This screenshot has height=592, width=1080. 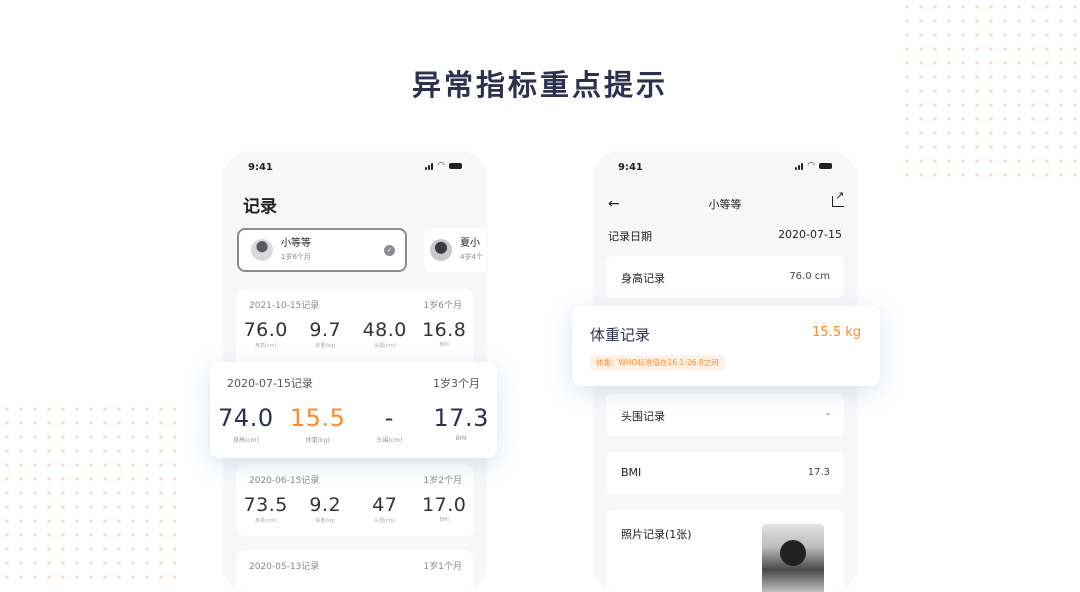 What do you see at coordinates (384, 334) in the screenshot?
I see `metric-head: 48.0 头围(cm)` at bounding box center [384, 334].